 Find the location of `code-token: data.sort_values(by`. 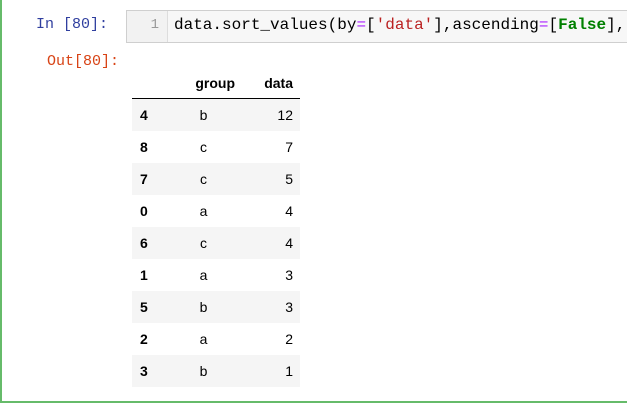

code-token: data.sort_values(by is located at coordinates (265, 25).